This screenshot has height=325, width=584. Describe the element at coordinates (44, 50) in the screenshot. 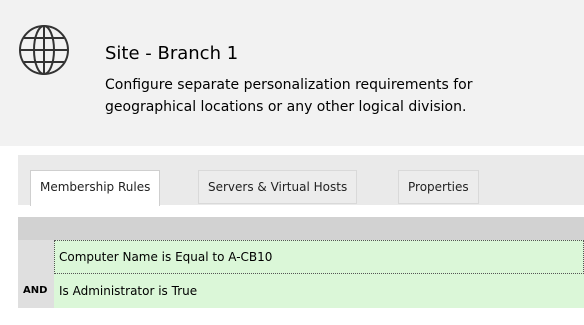

I see `globe-icon` at that location.